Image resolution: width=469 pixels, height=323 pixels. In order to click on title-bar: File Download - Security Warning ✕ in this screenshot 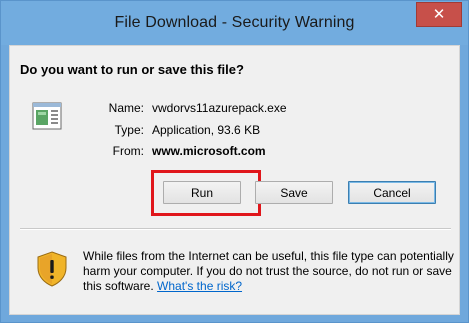, I will do `click(234, 23)`.